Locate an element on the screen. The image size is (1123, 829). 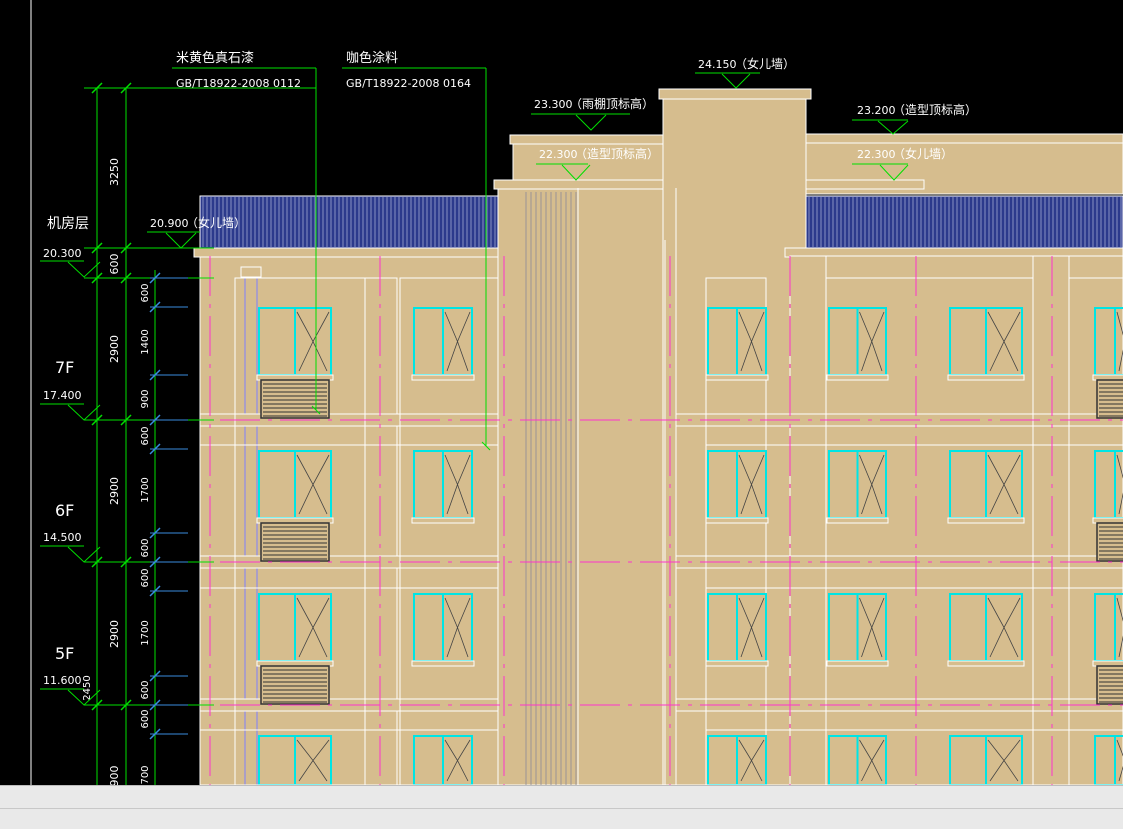
left-parapet-cap is located at coordinates (346, 252).